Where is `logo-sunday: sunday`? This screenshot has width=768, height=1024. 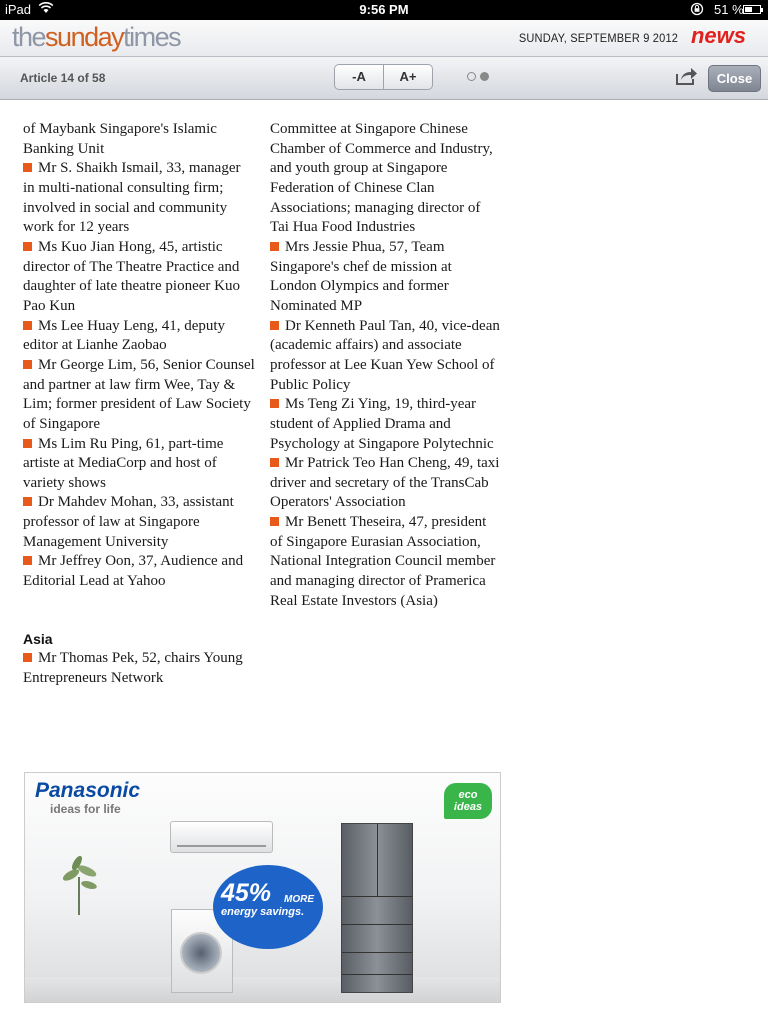
logo-sunday: sunday is located at coordinates (85, 37).